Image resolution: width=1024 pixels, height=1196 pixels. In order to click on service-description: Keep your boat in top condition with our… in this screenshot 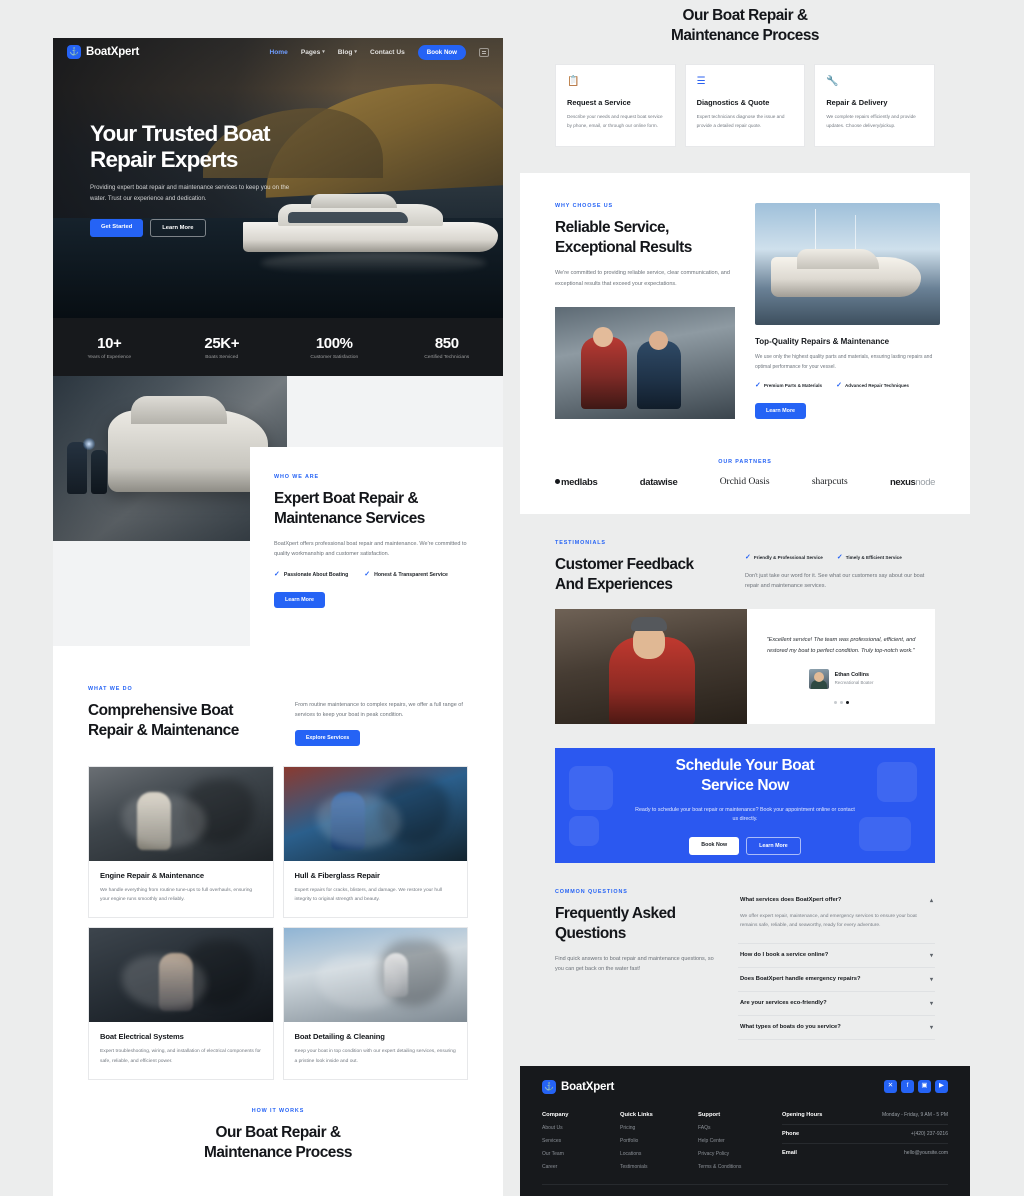, I will do `click(375, 1056)`.